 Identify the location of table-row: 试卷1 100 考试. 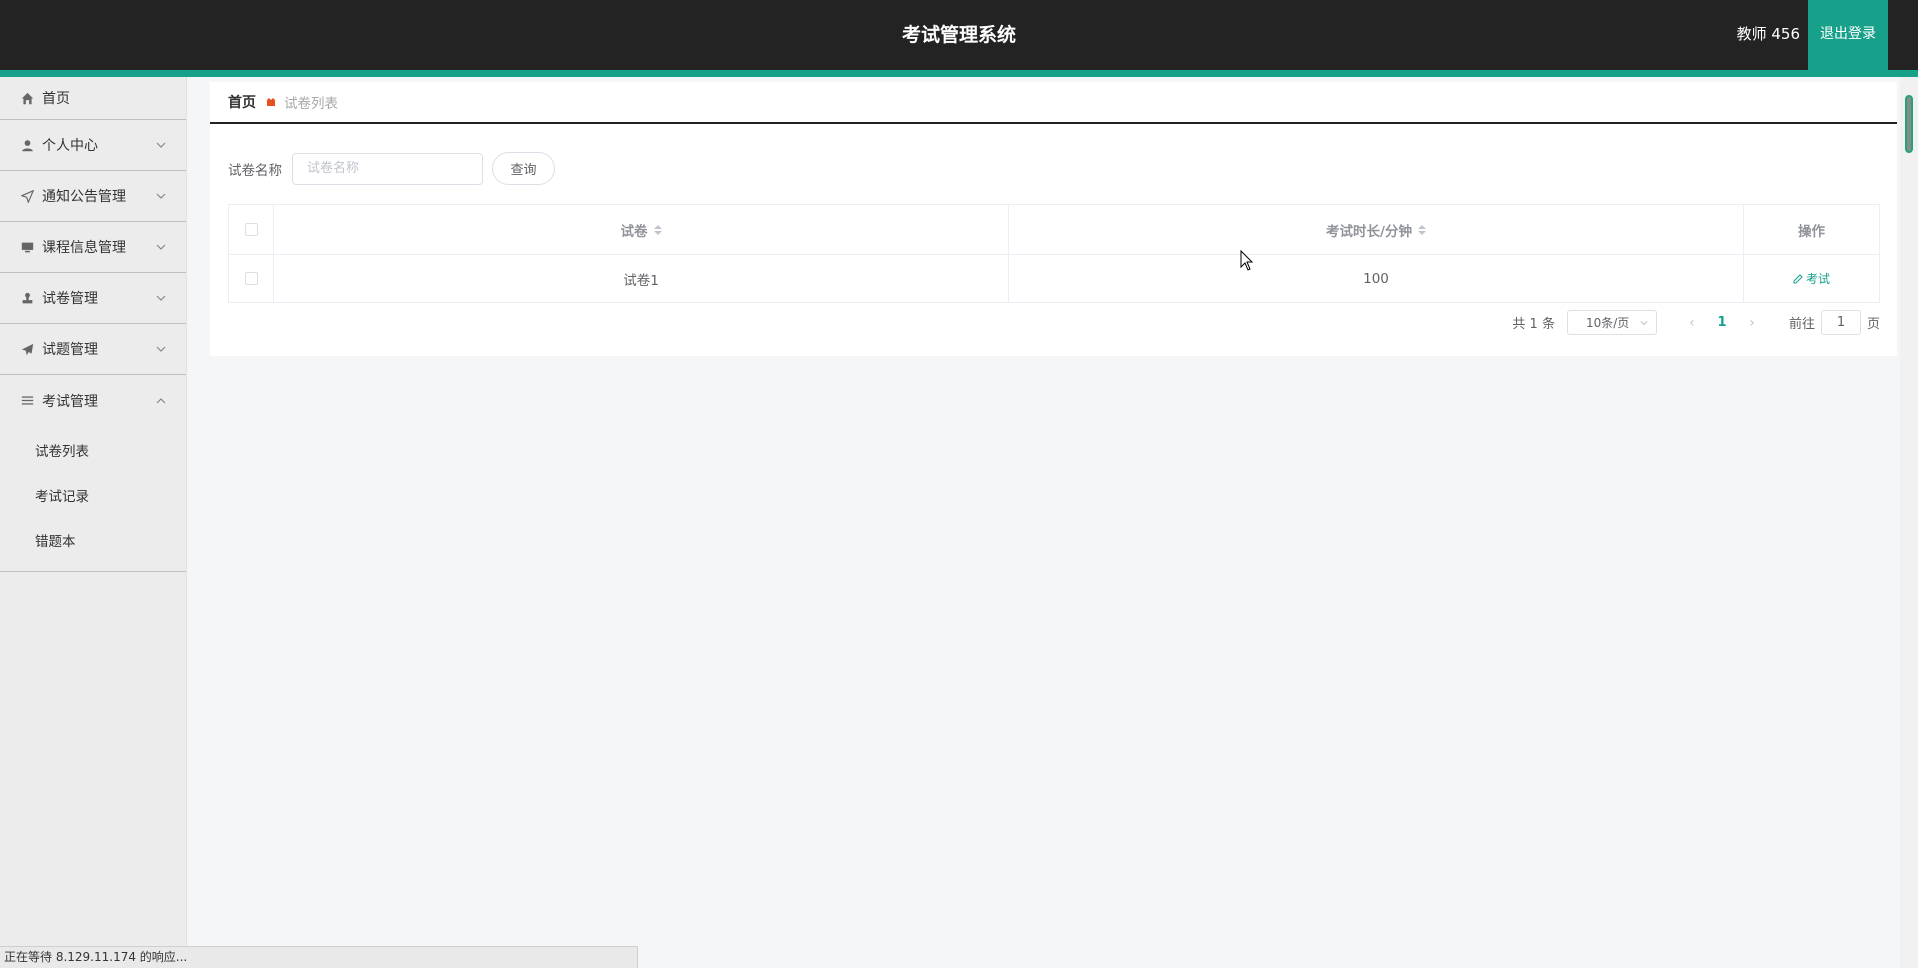
(1054, 278).